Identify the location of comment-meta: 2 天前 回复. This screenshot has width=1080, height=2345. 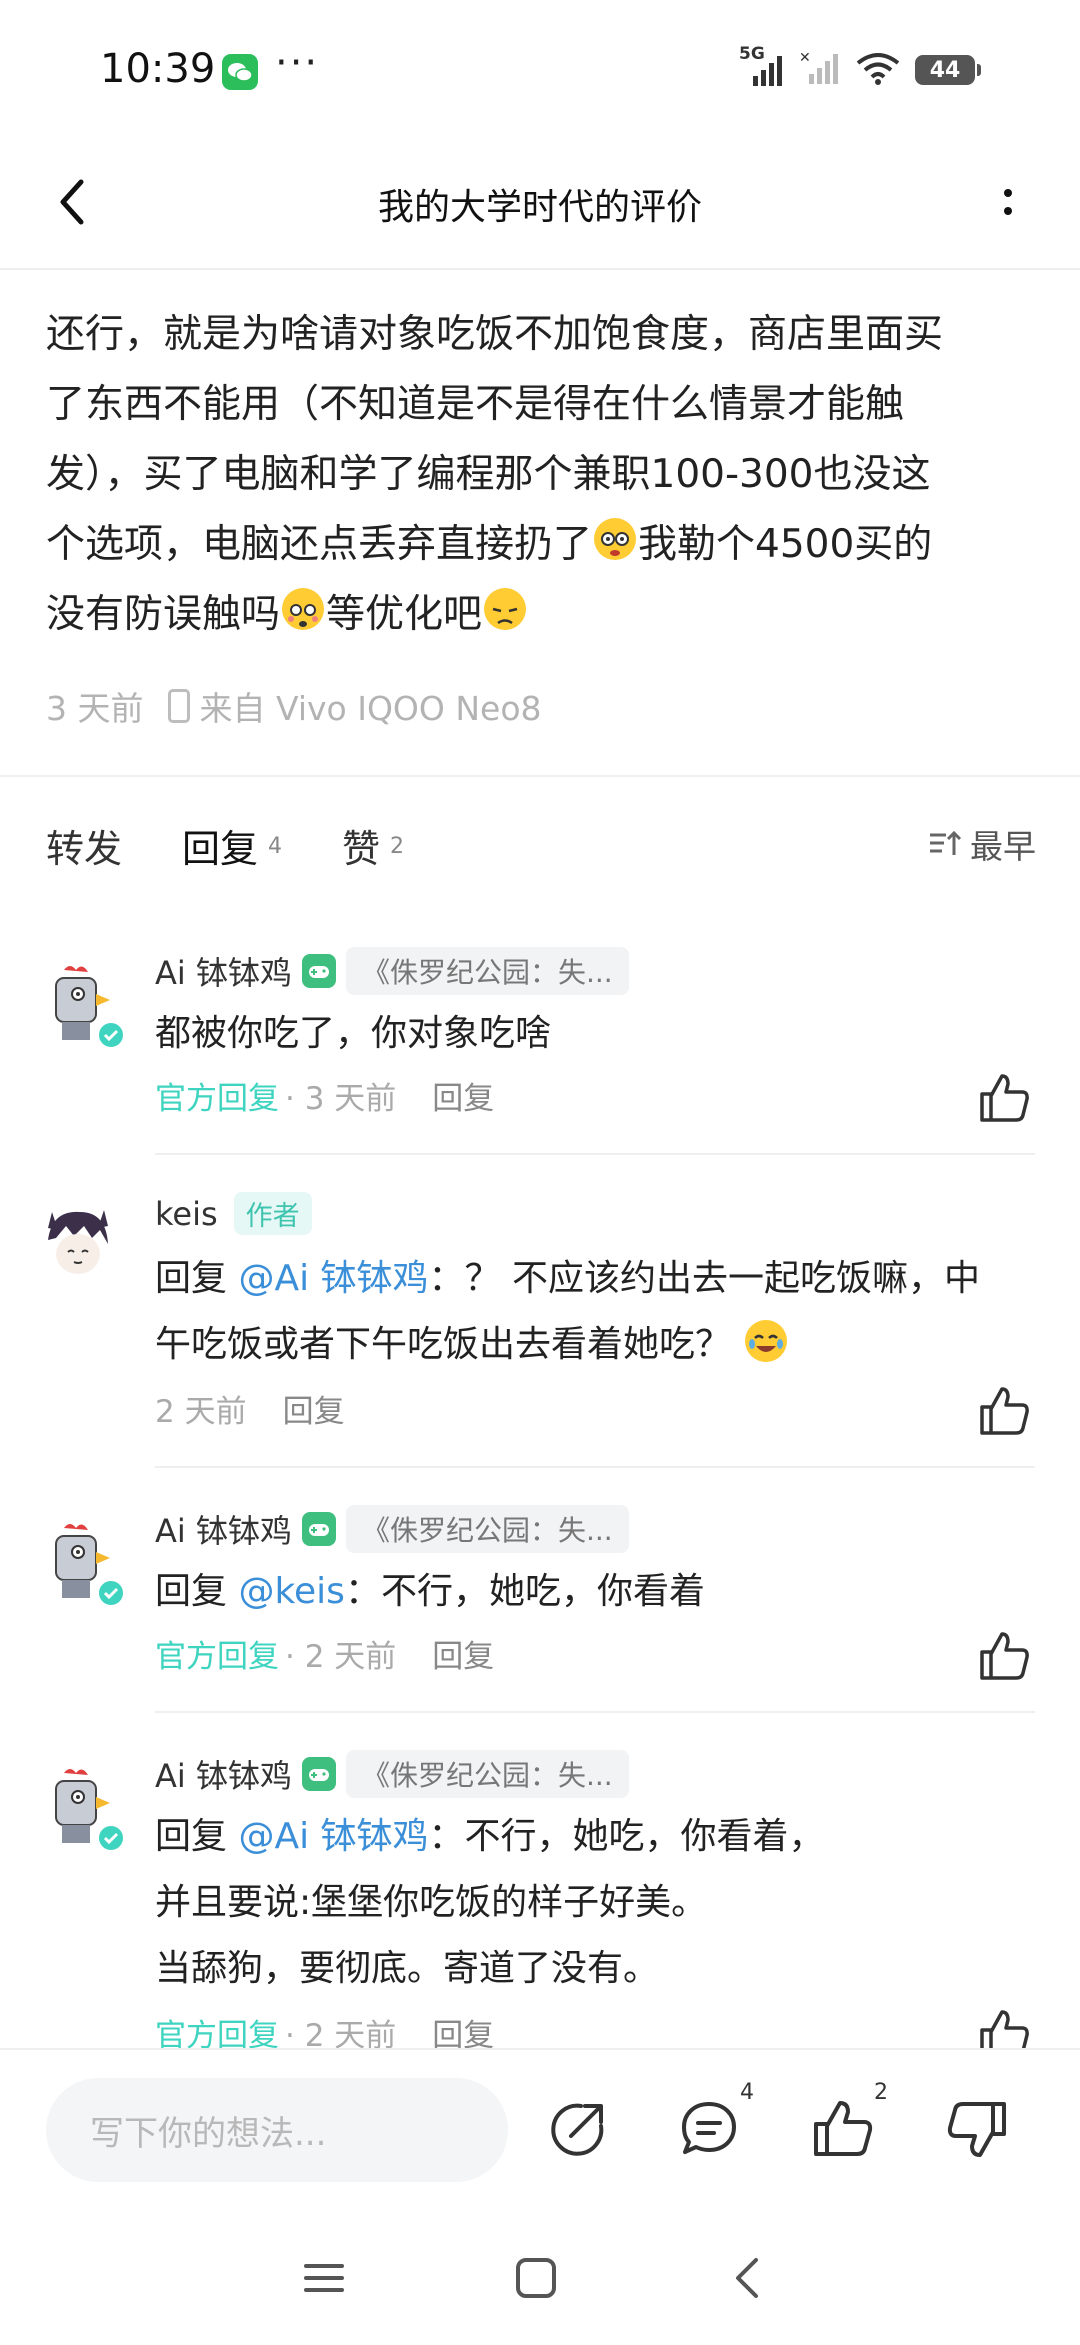
(250, 1408).